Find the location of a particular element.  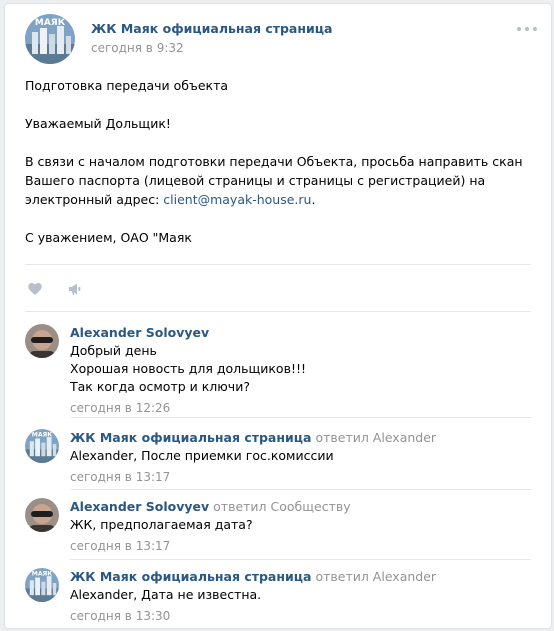

share-button is located at coordinates (75, 290).